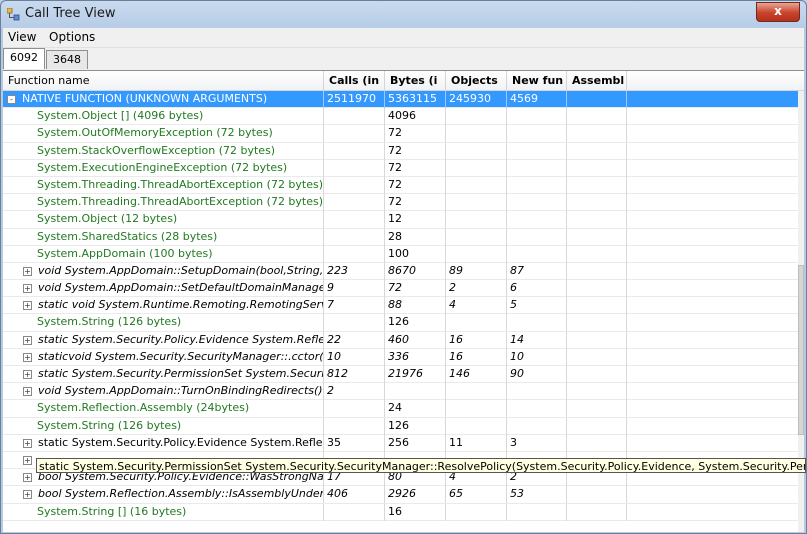 This screenshot has height=534, width=807. What do you see at coordinates (415, 323) in the screenshot?
I see `value-cell-bytes: 126` at bounding box center [415, 323].